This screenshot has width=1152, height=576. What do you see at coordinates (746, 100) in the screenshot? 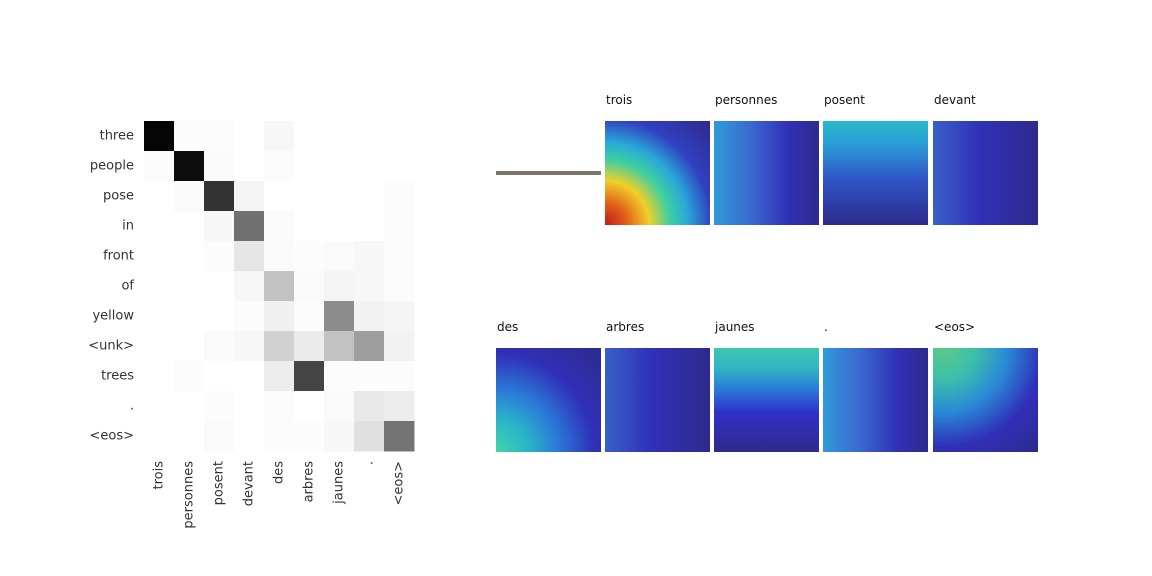
I see `panel-title: personnes` at bounding box center [746, 100].